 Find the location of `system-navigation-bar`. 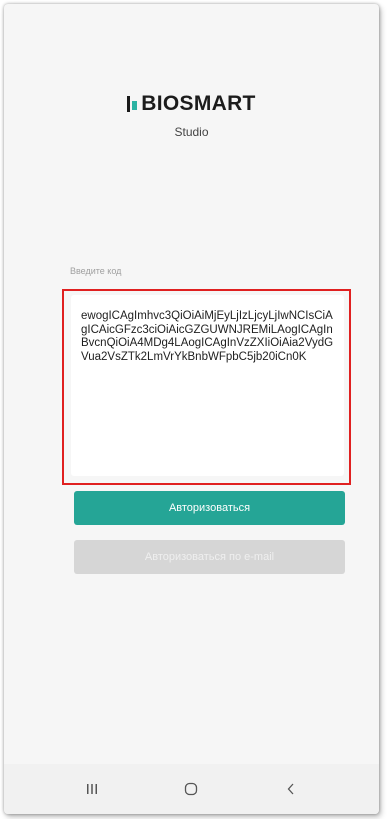

system-navigation-bar is located at coordinates (191, 789).